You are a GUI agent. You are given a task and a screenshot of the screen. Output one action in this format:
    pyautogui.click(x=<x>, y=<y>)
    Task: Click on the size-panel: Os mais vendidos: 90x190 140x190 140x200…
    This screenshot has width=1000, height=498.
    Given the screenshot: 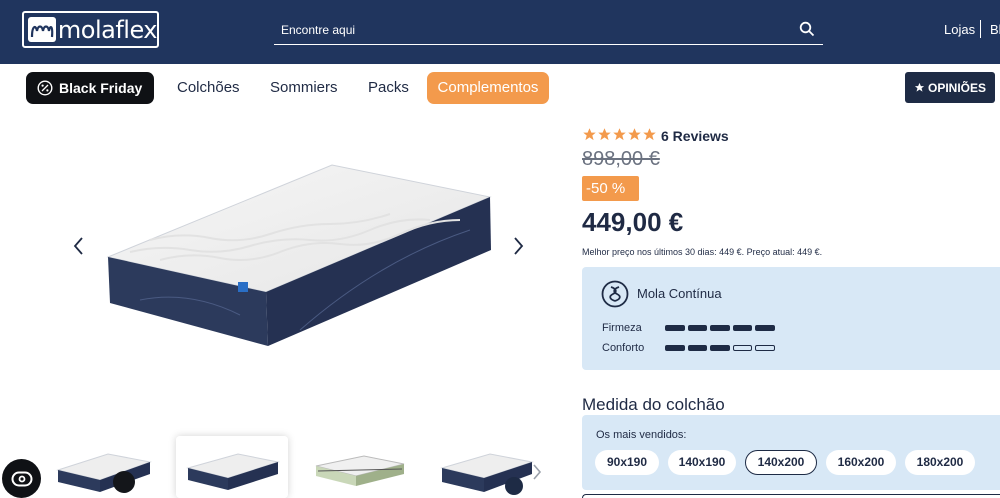 What is the action you would take?
    pyautogui.click(x=791, y=452)
    